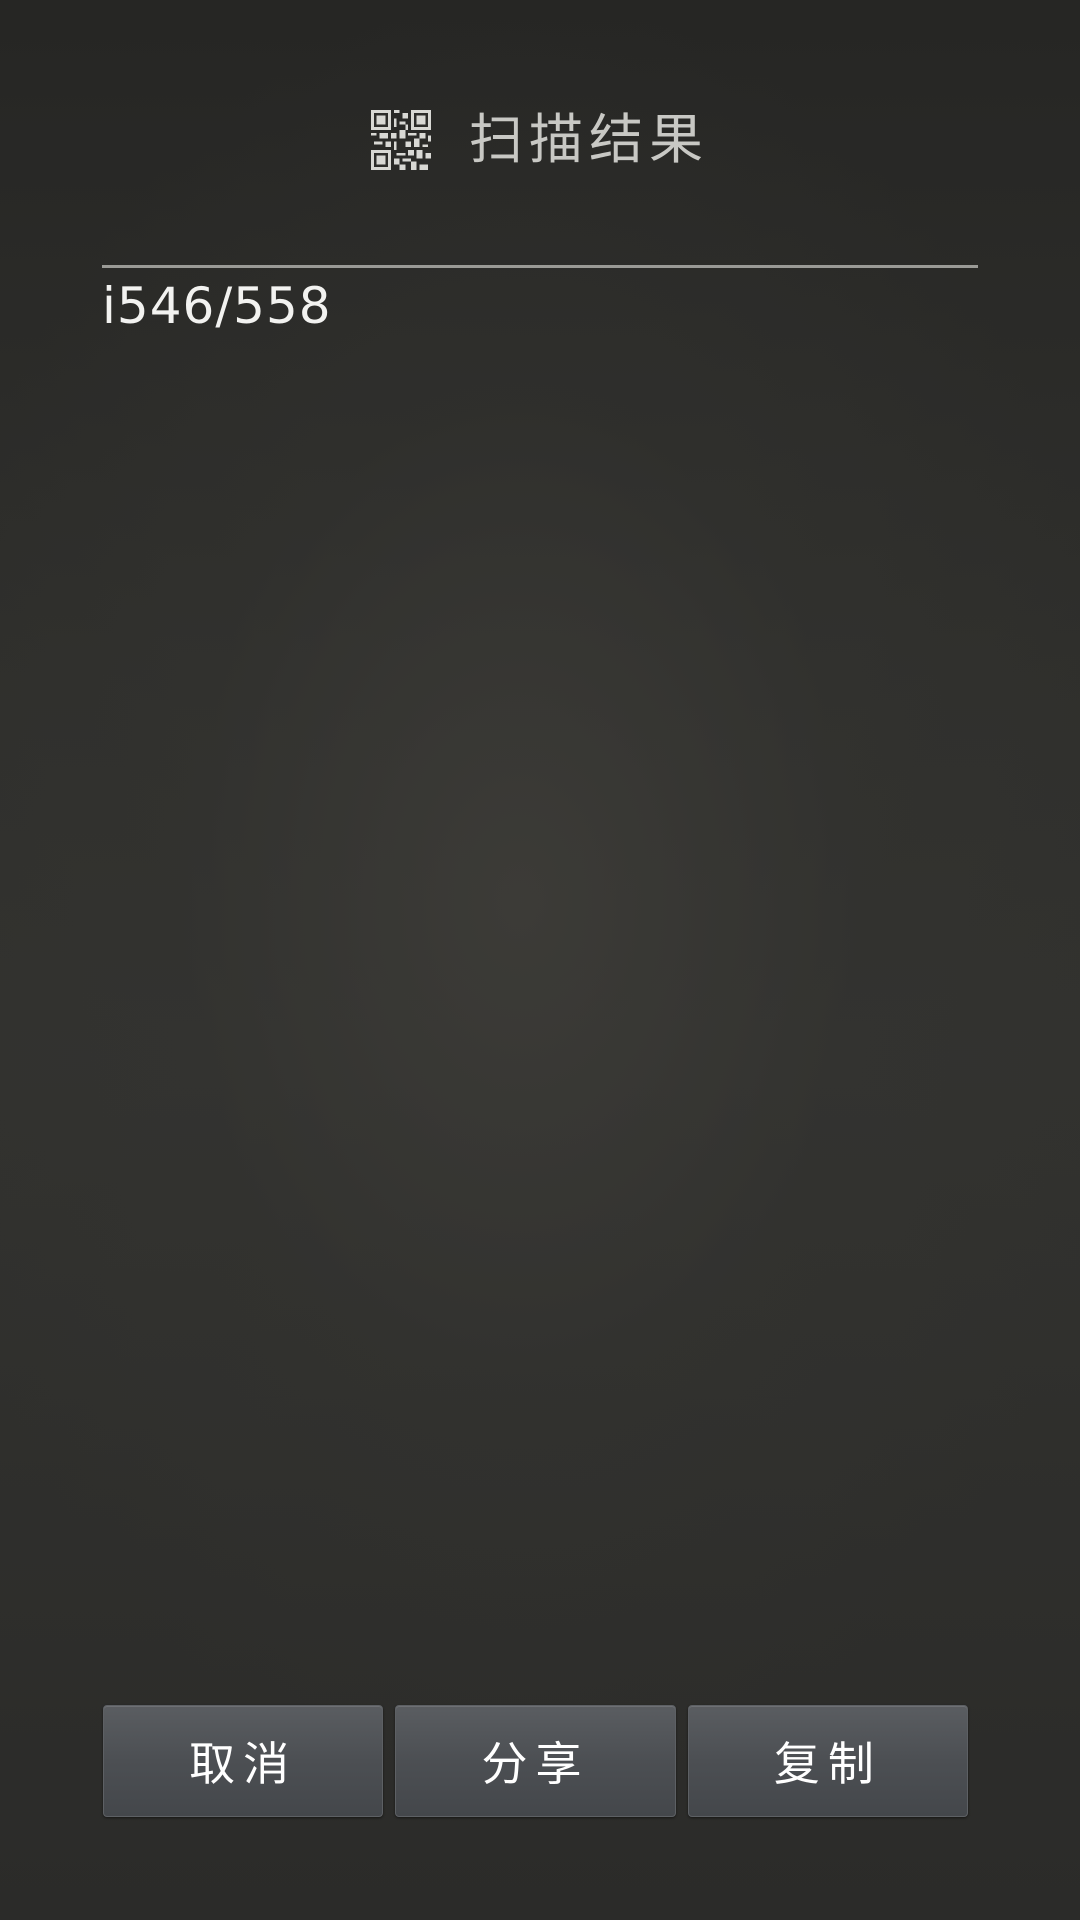 This screenshot has width=1080, height=1920. Describe the element at coordinates (827, 1761) in the screenshot. I see `copy-button: 复制` at that location.